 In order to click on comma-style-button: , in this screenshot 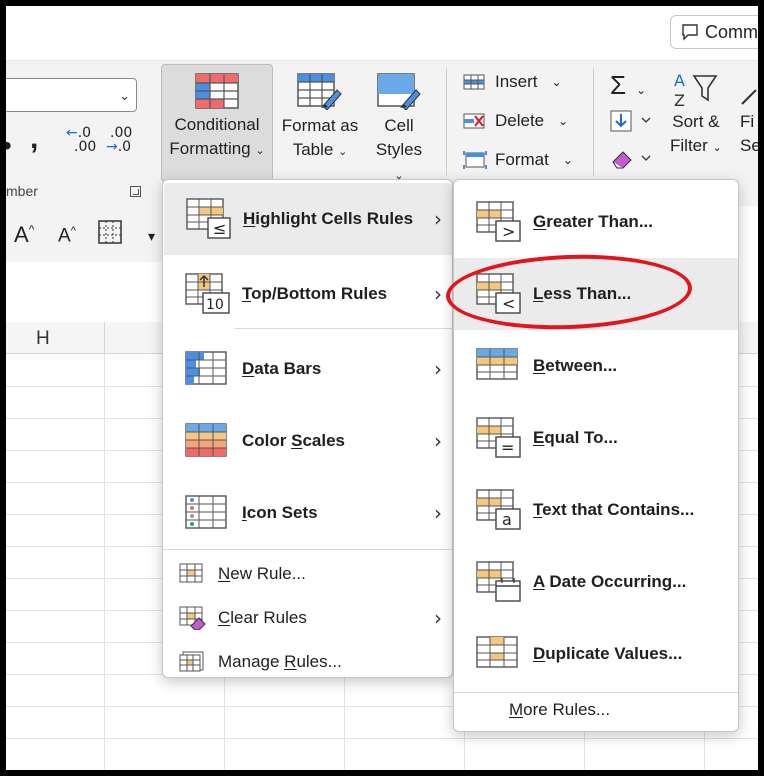, I will do `click(34, 139)`.